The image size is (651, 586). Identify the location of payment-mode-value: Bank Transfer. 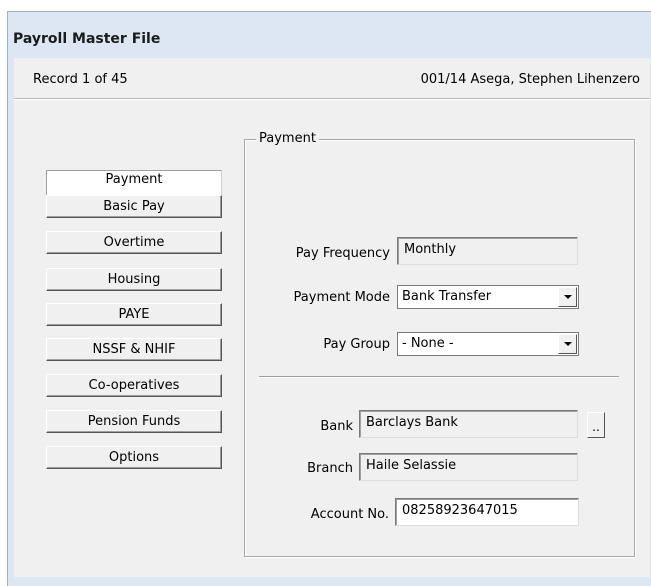
(447, 296).